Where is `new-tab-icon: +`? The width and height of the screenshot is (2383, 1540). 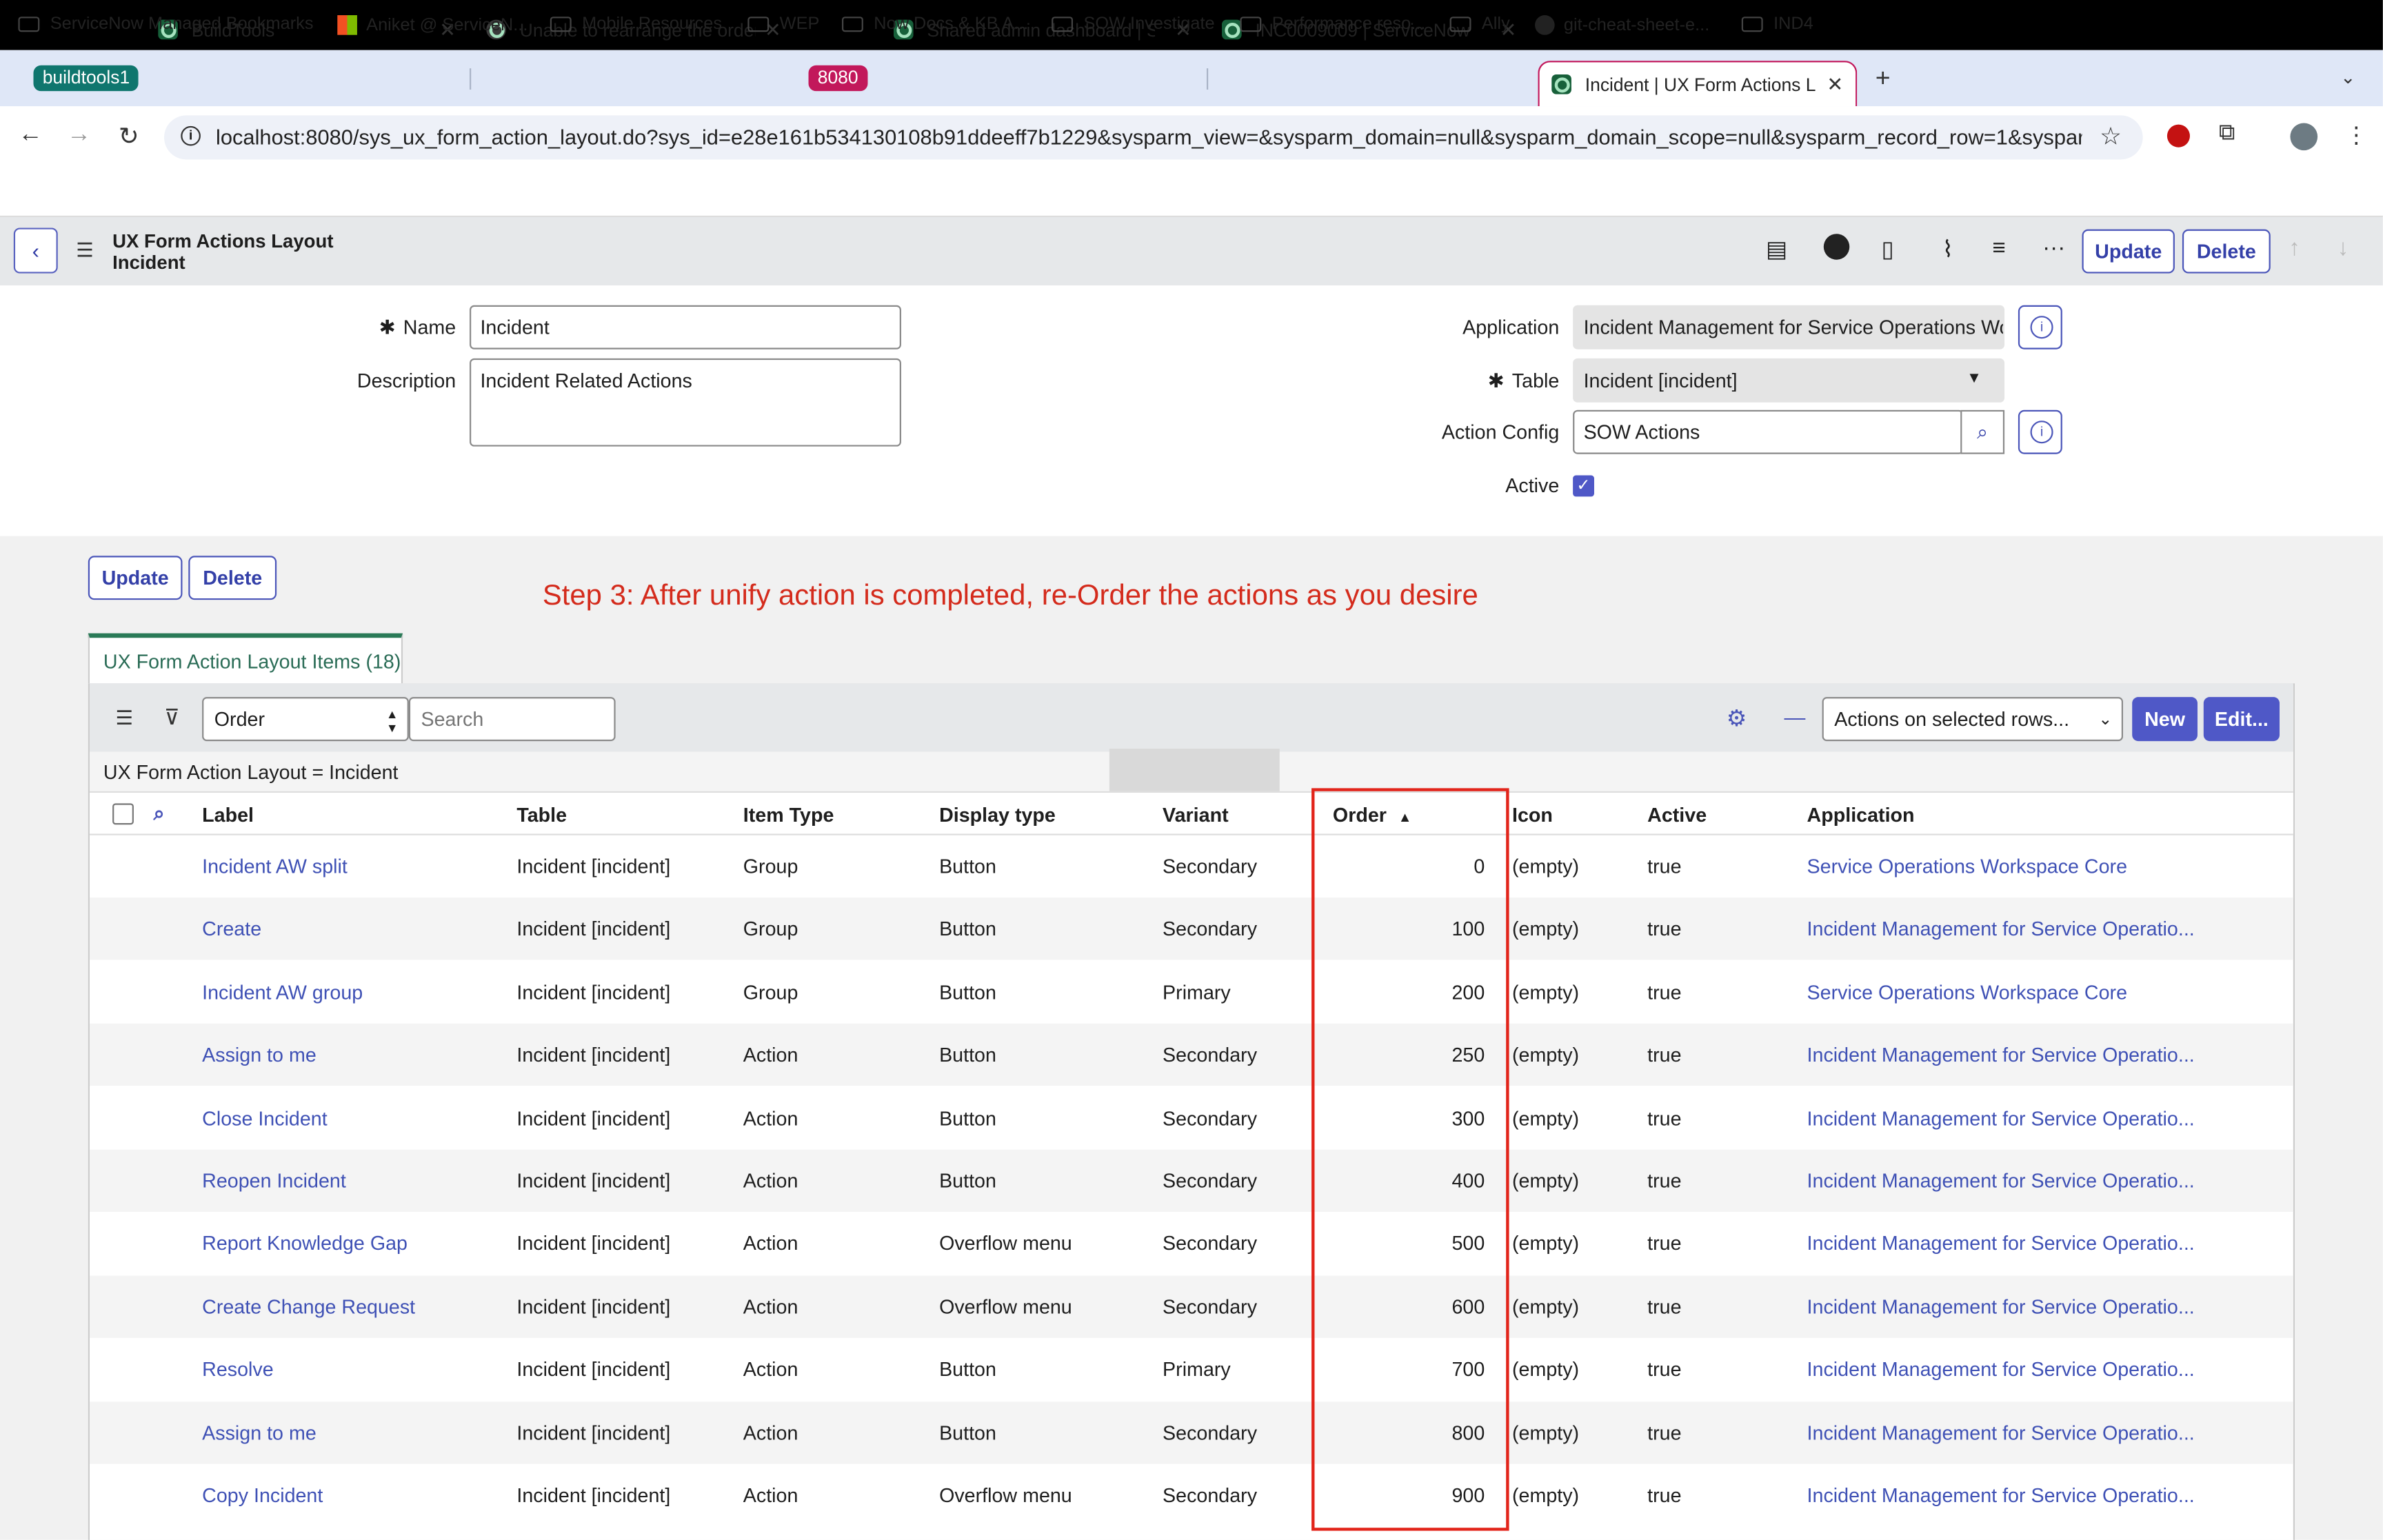 new-tab-icon: + is located at coordinates (1883, 79).